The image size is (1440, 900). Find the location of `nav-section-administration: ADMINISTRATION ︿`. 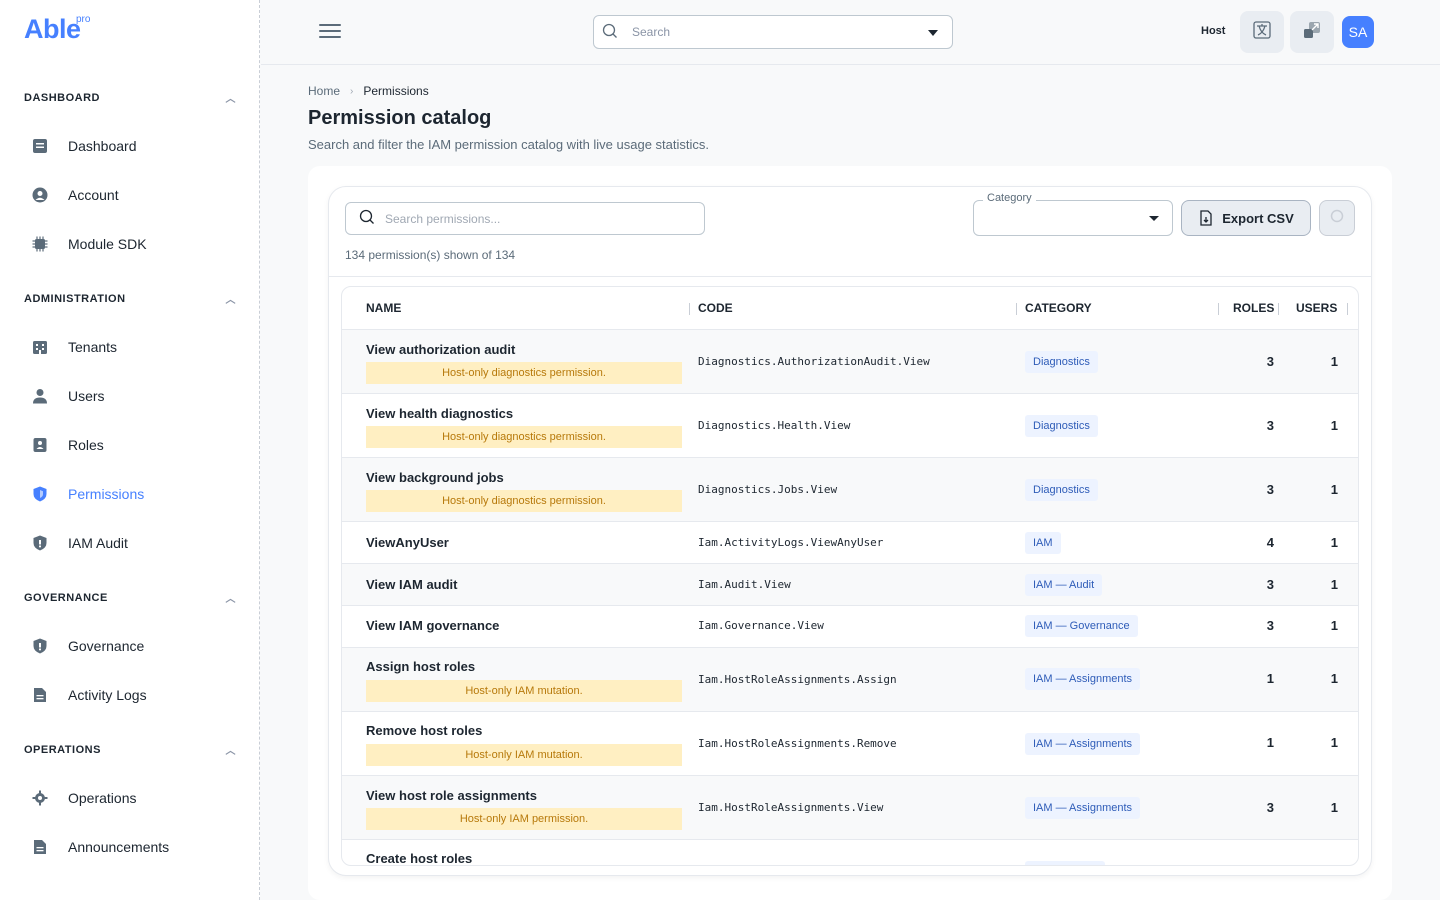

nav-section-administration: ADMINISTRATION ︿ is located at coordinates (130, 299).